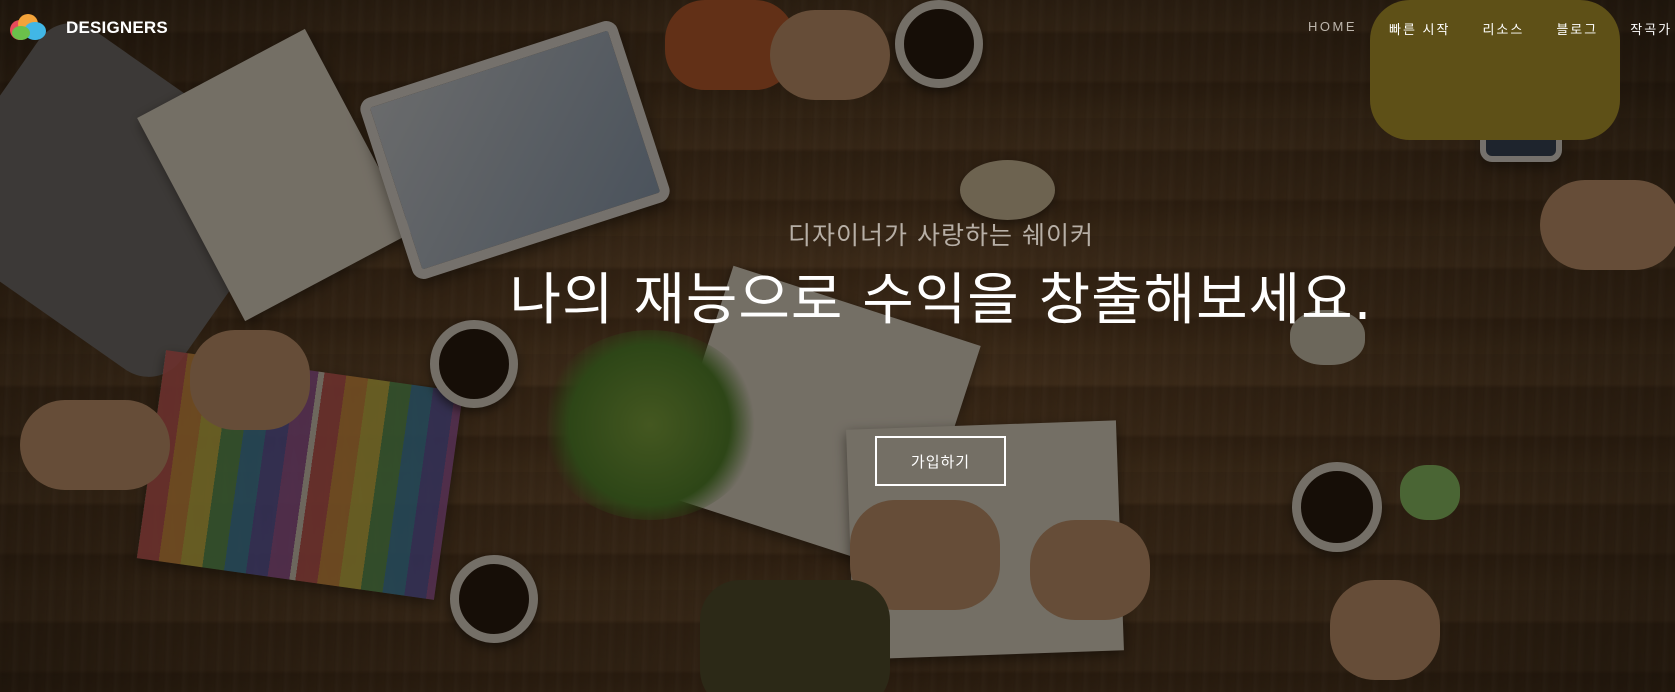  What do you see at coordinates (117, 27) in the screenshot?
I see `brand-name: DESIGNERS` at bounding box center [117, 27].